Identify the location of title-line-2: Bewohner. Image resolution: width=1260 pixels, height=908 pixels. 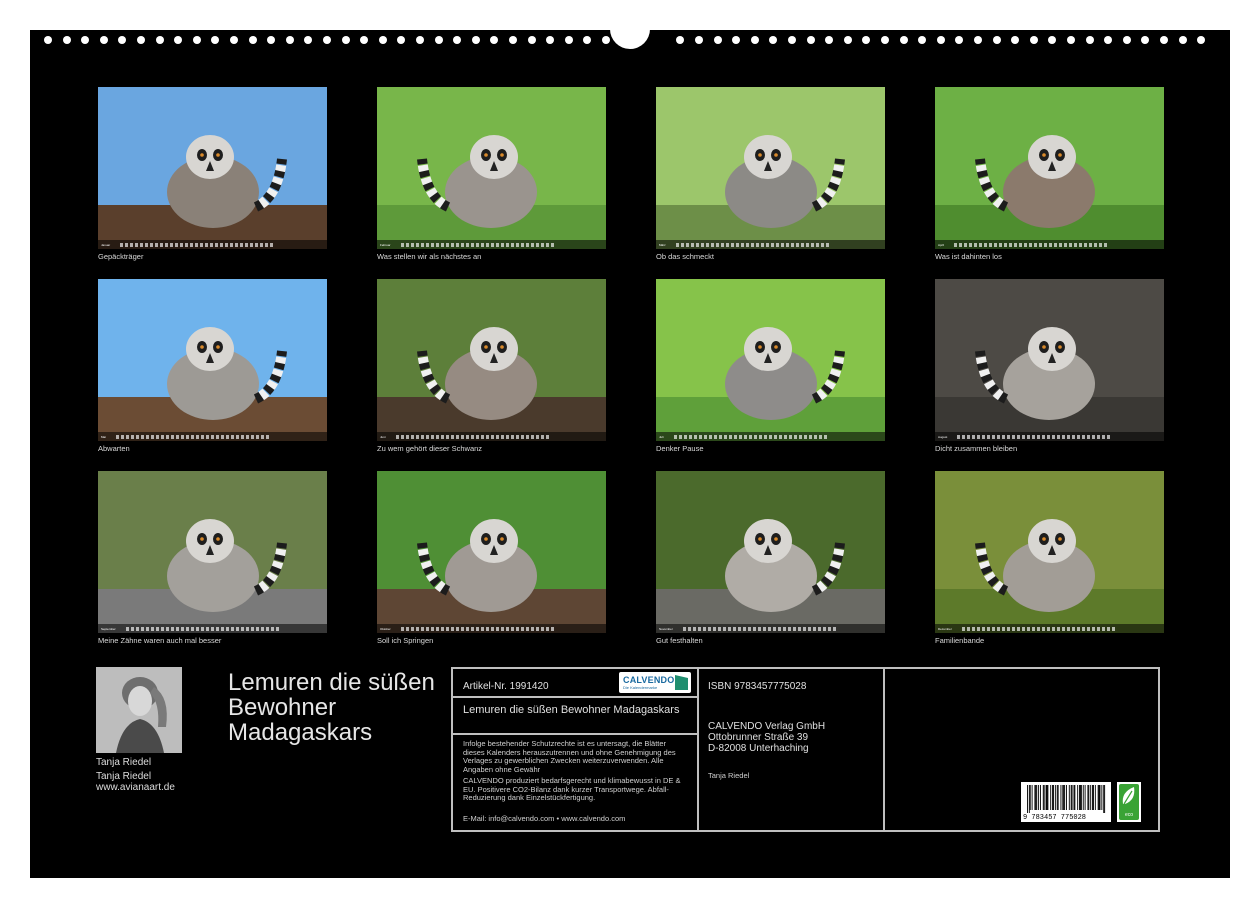
(282, 707).